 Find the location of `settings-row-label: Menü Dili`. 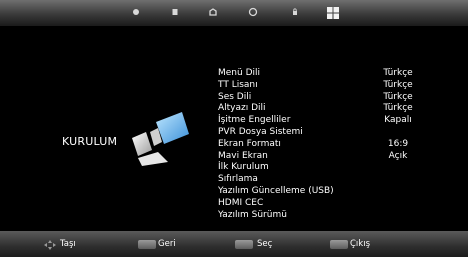

settings-row-label: Menü Dili is located at coordinates (239, 73).